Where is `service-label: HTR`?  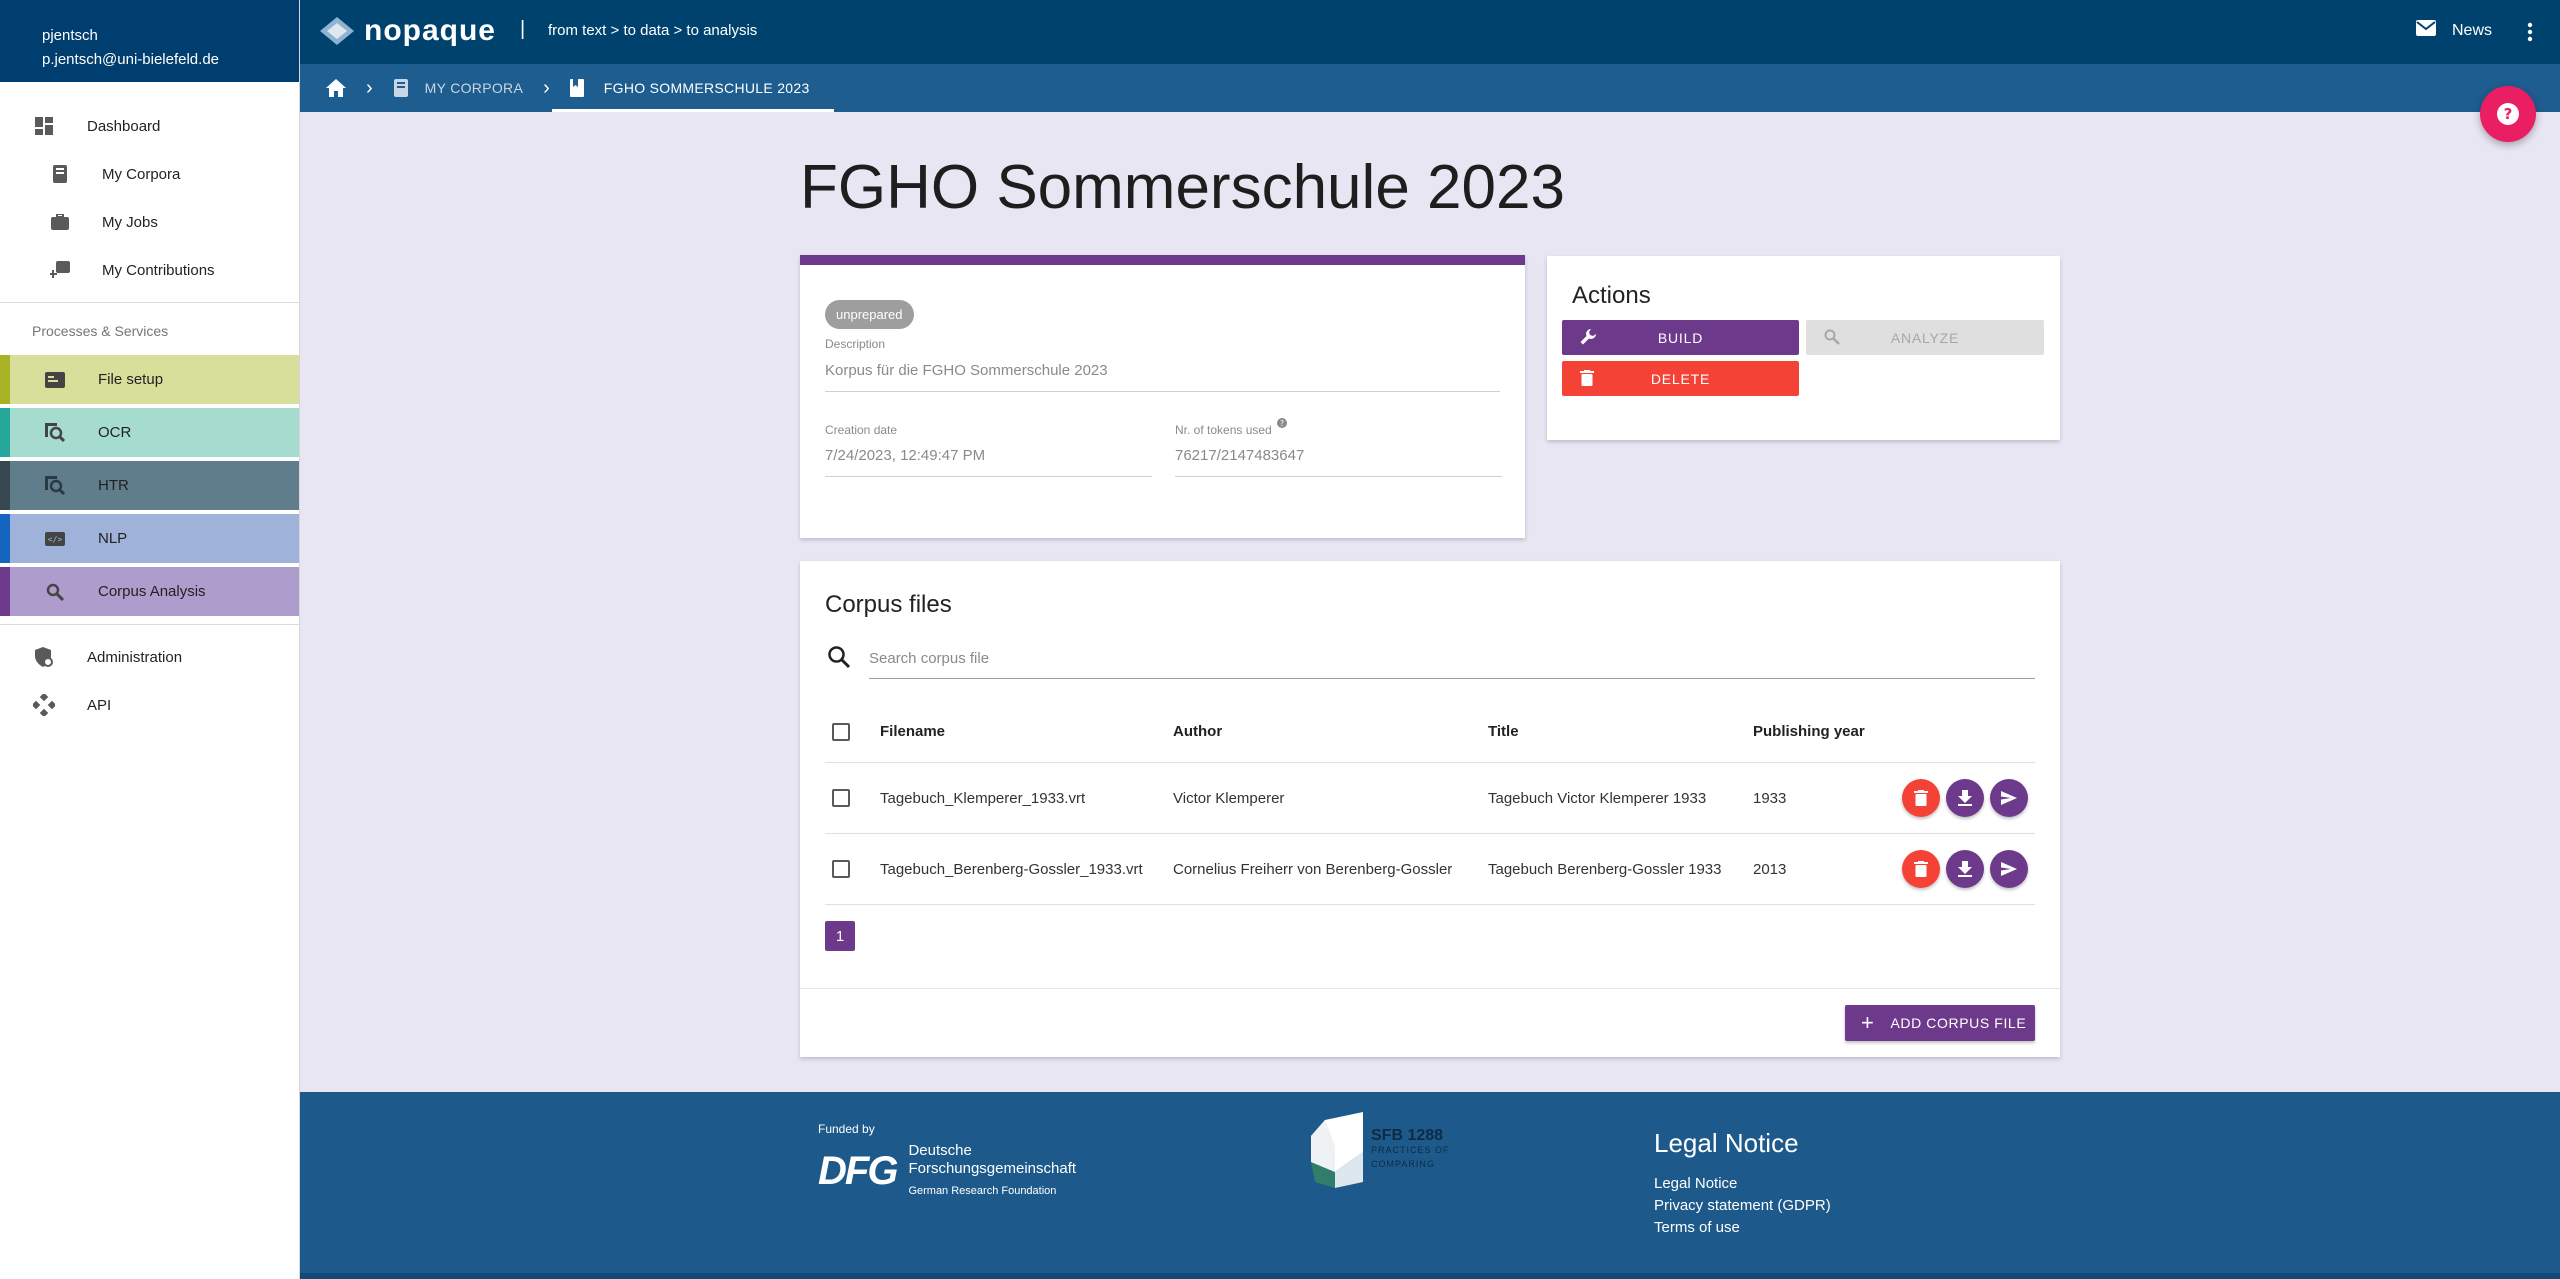 service-label: HTR is located at coordinates (113, 485).